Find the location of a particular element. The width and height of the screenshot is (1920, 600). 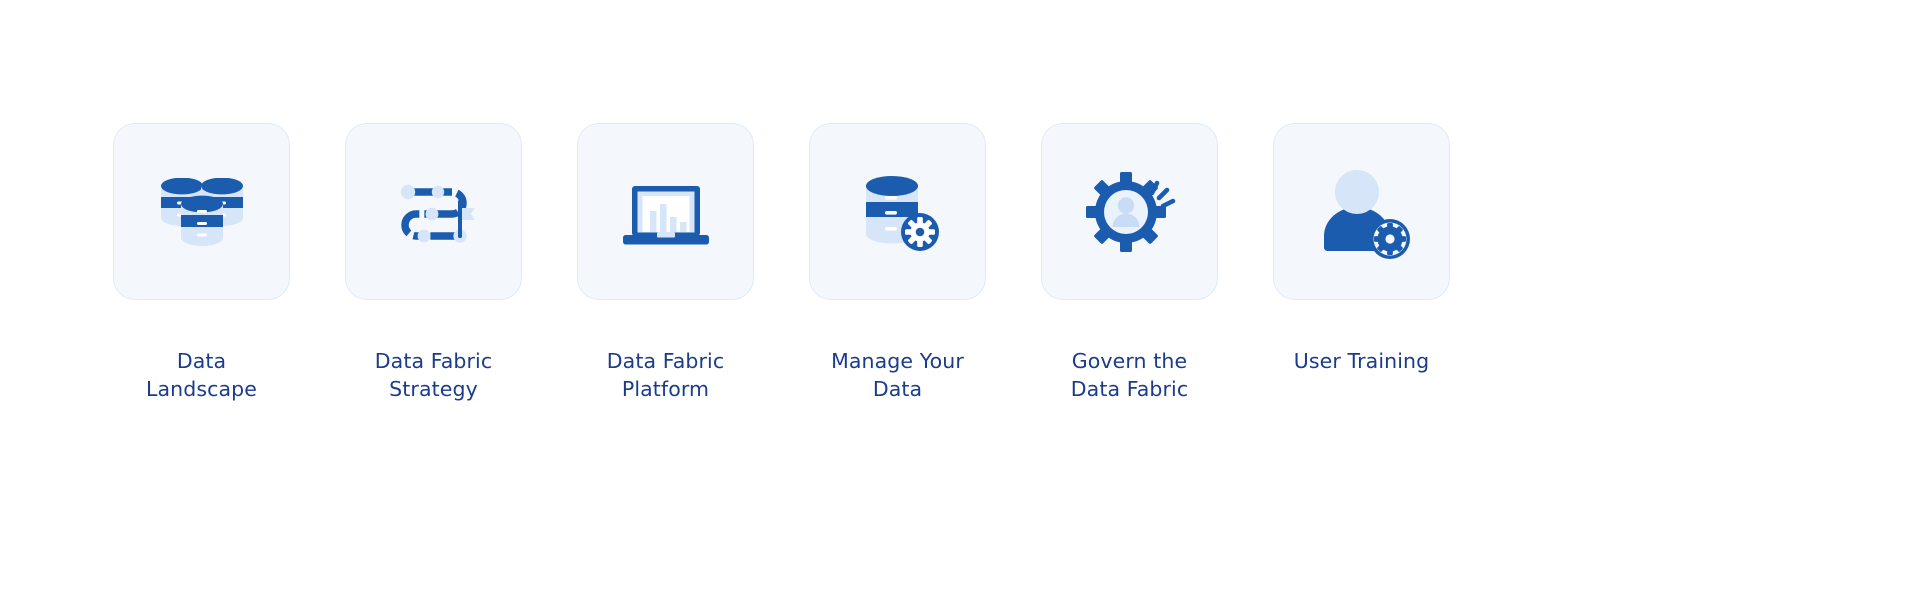

step-card-user-training is located at coordinates (1361, 211).